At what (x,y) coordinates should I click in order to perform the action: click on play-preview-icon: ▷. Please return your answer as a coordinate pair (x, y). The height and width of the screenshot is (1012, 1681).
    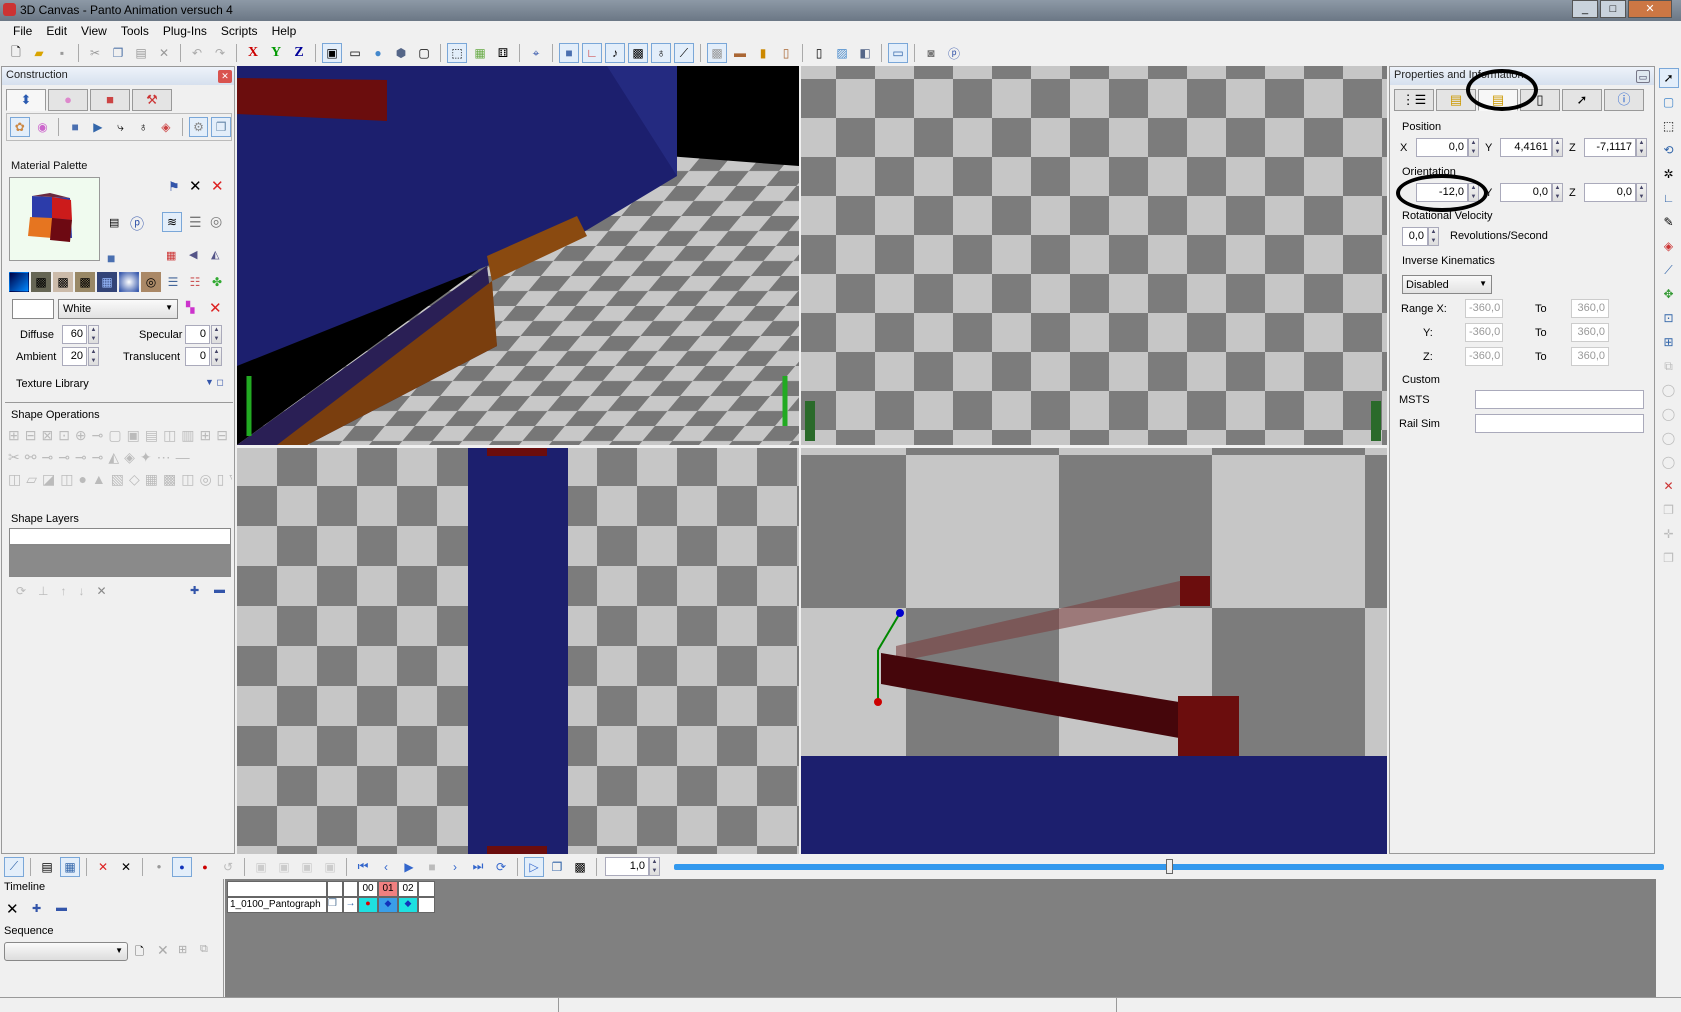
    Looking at the image, I should click on (534, 866).